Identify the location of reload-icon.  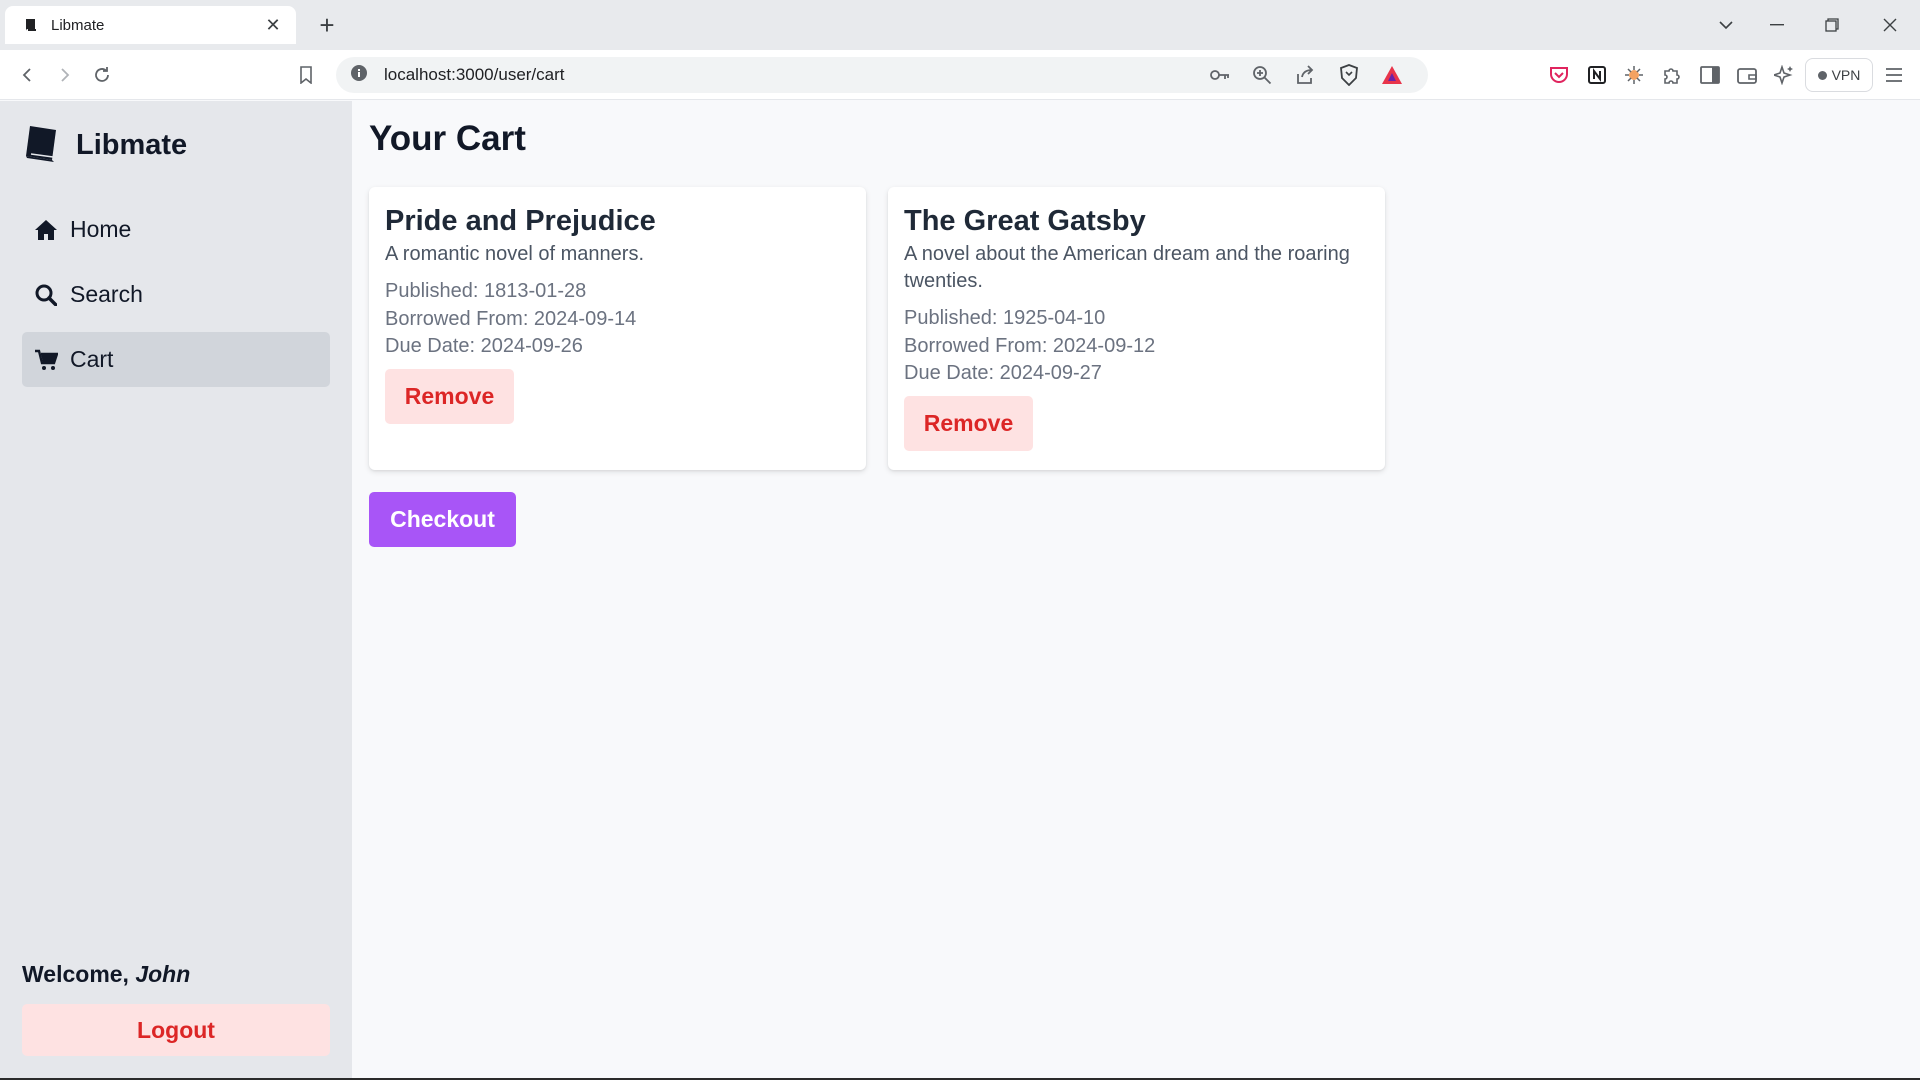
(102, 75).